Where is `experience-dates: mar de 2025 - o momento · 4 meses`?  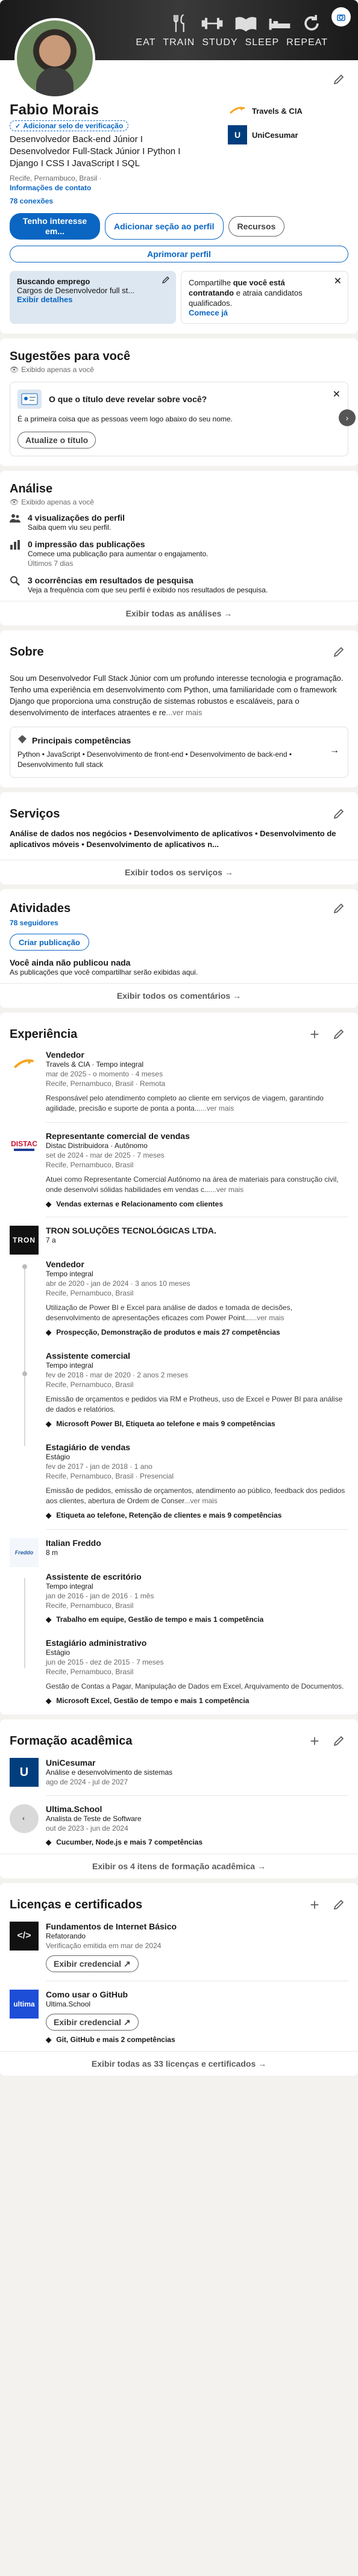 experience-dates: mar de 2025 - o momento · 4 meses is located at coordinates (105, 1074).